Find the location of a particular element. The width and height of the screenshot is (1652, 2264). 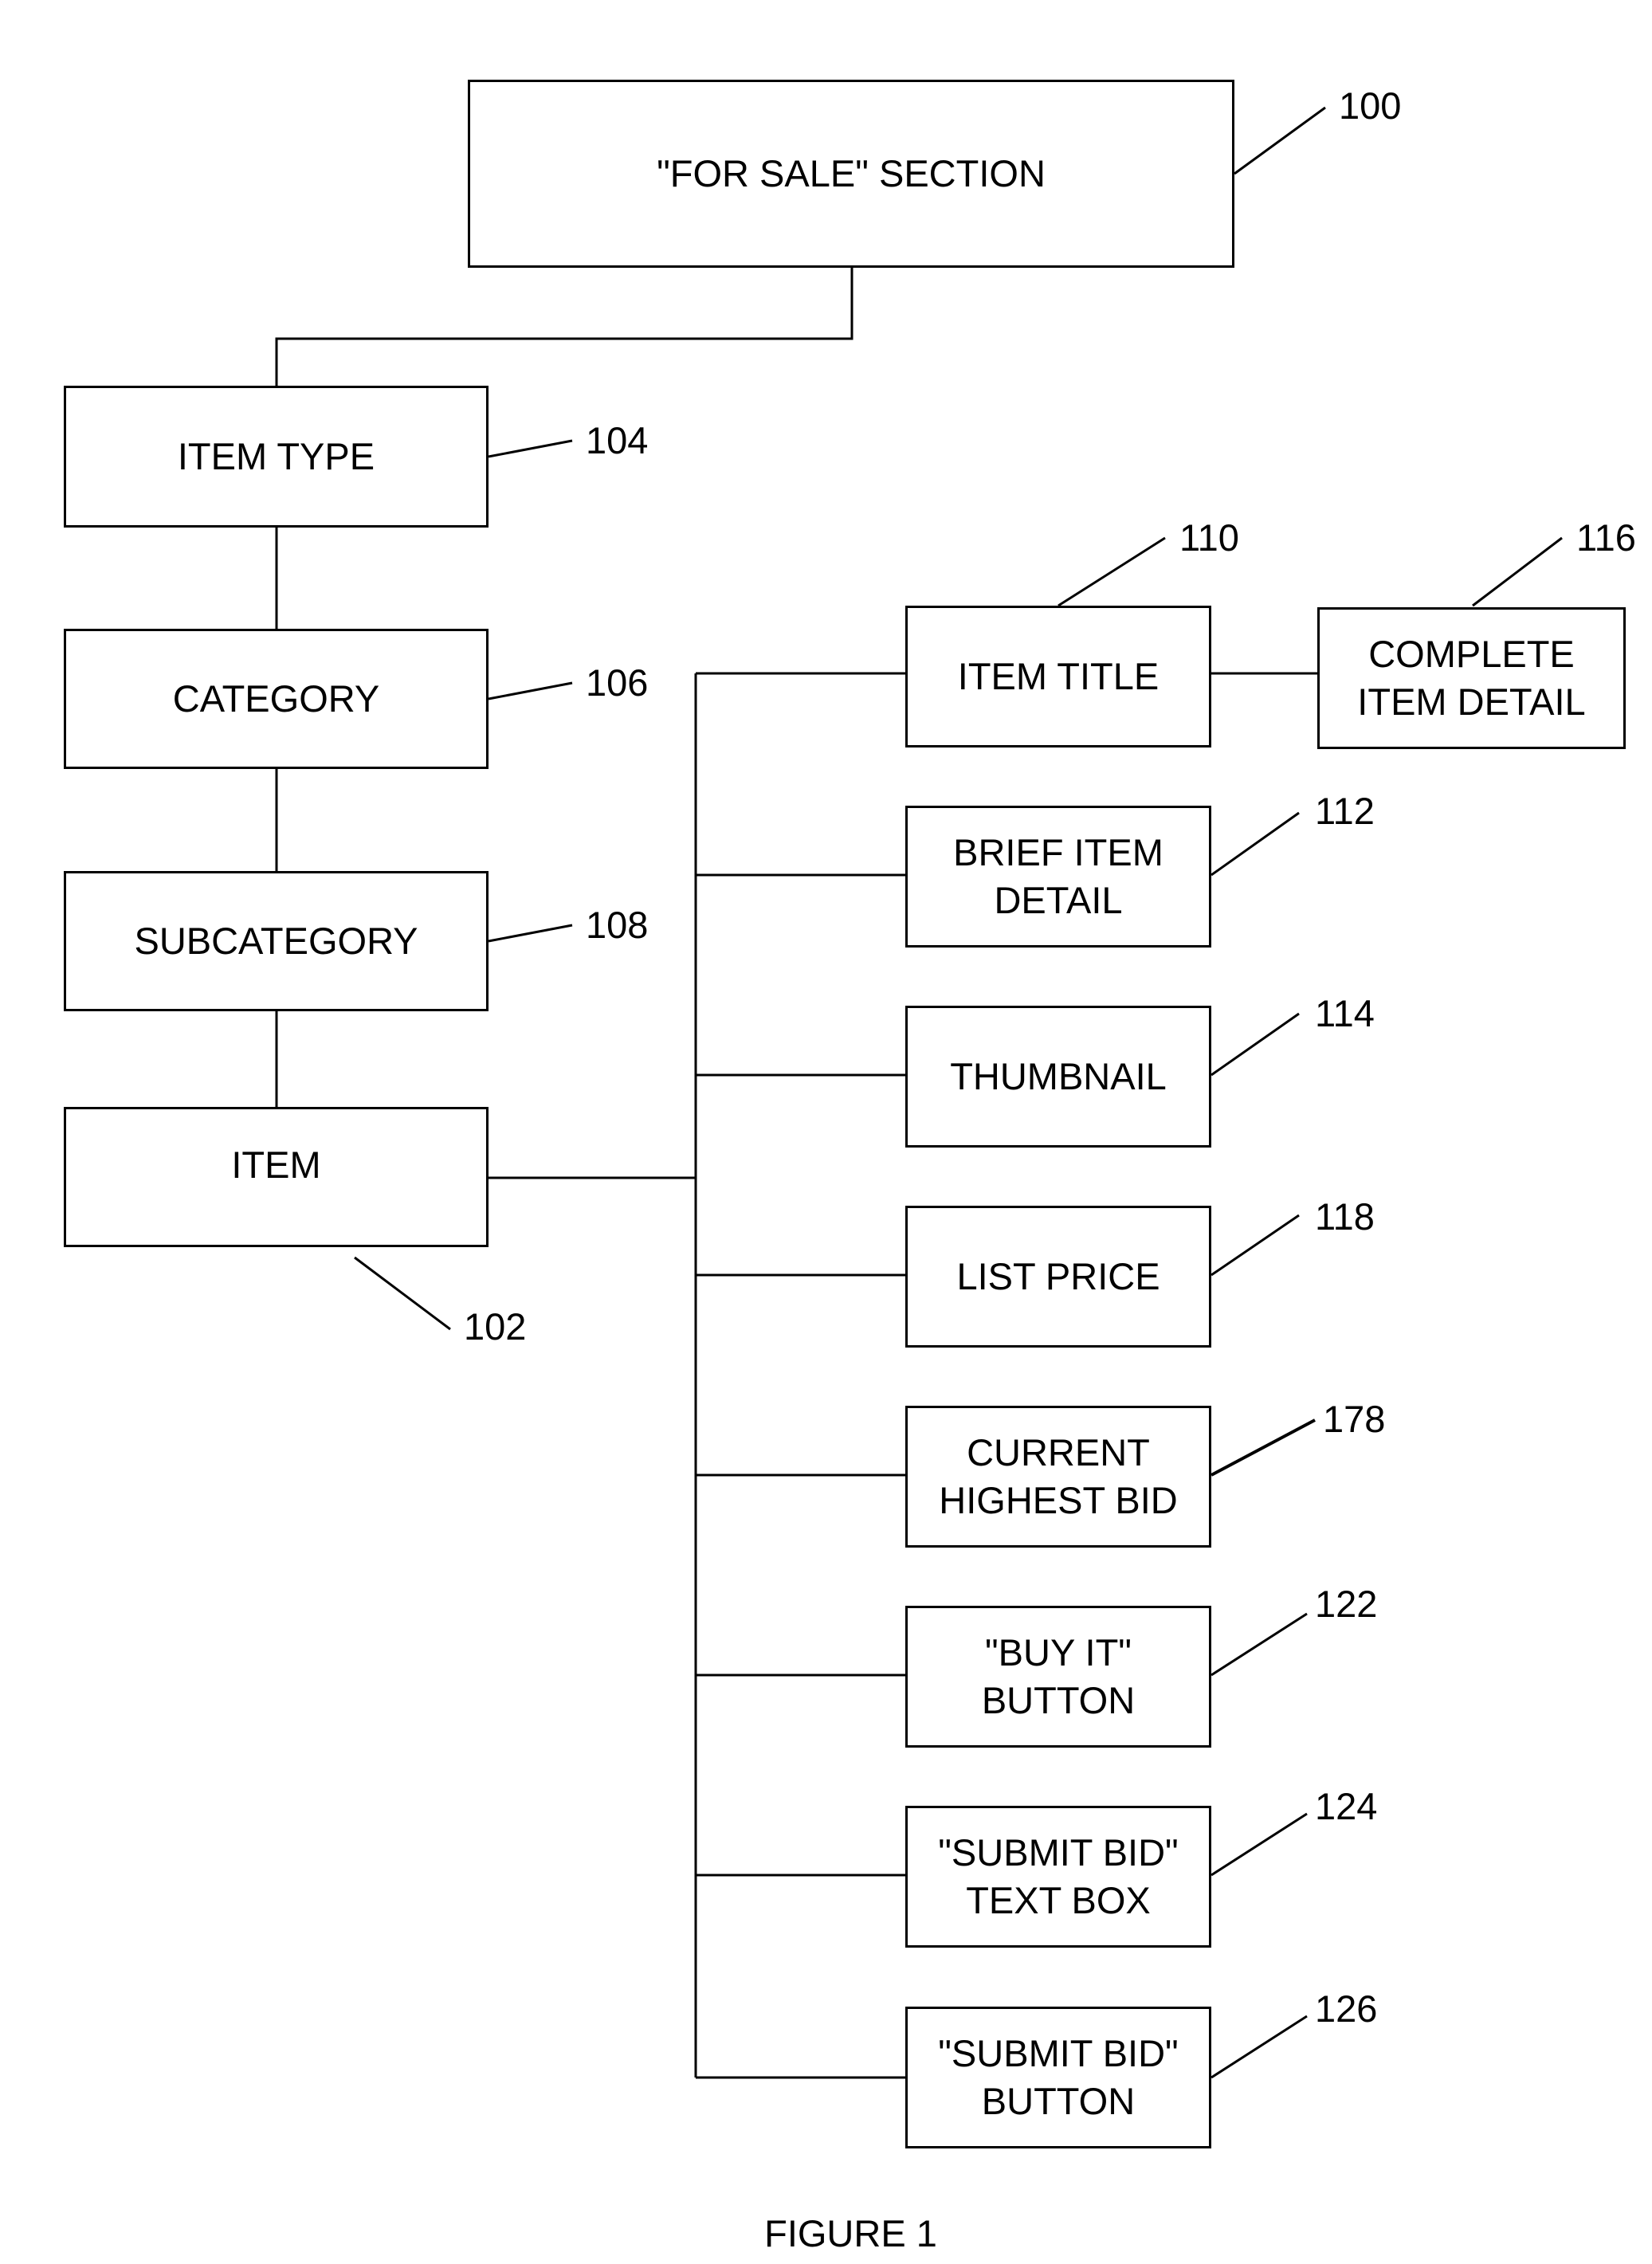

node-label: "FOR SALE" SECTION is located at coordinates (851, 173).